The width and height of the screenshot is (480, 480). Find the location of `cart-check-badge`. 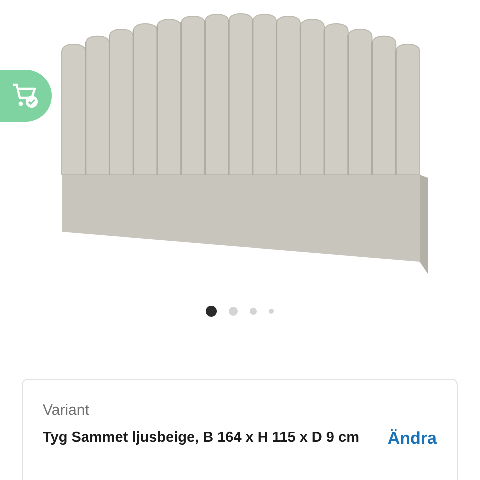

cart-check-badge is located at coordinates (26, 96).